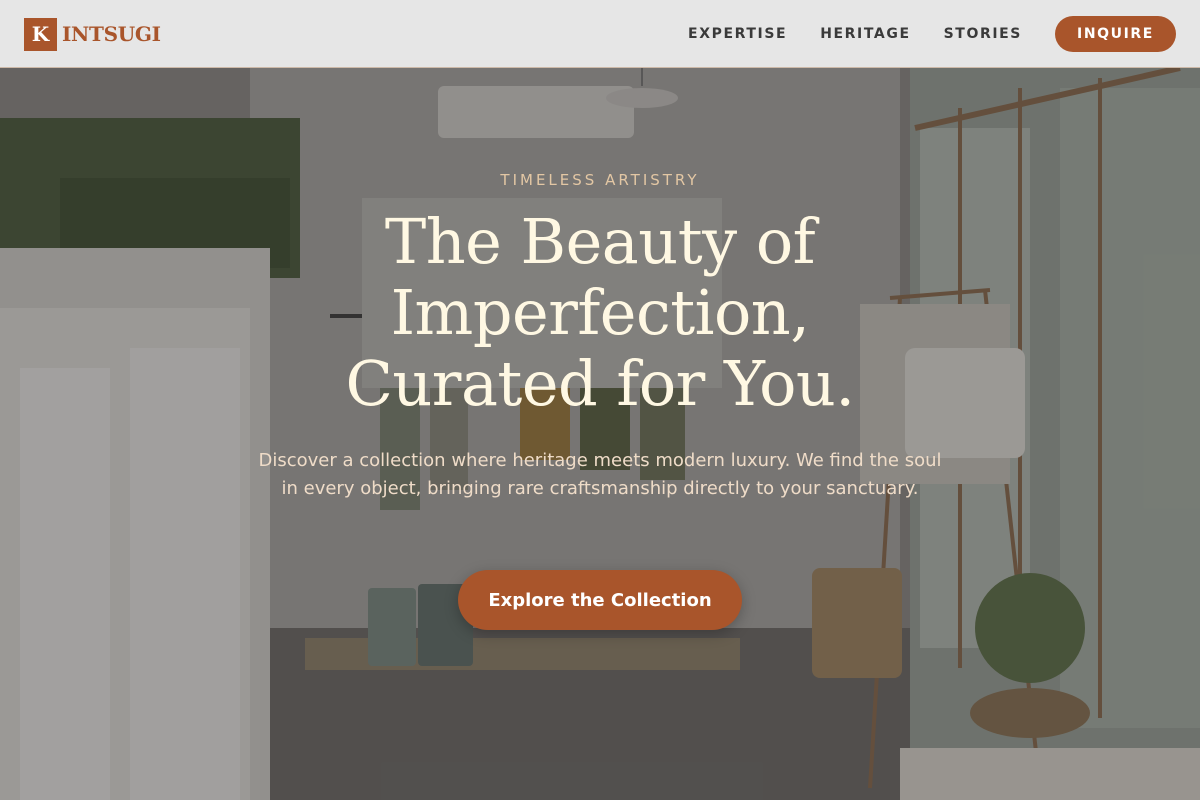 Image resolution: width=1200 pixels, height=800 pixels. Describe the element at coordinates (737, 34) in the screenshot. I see `nav-link-expertise: EXPERTISE` at that location.